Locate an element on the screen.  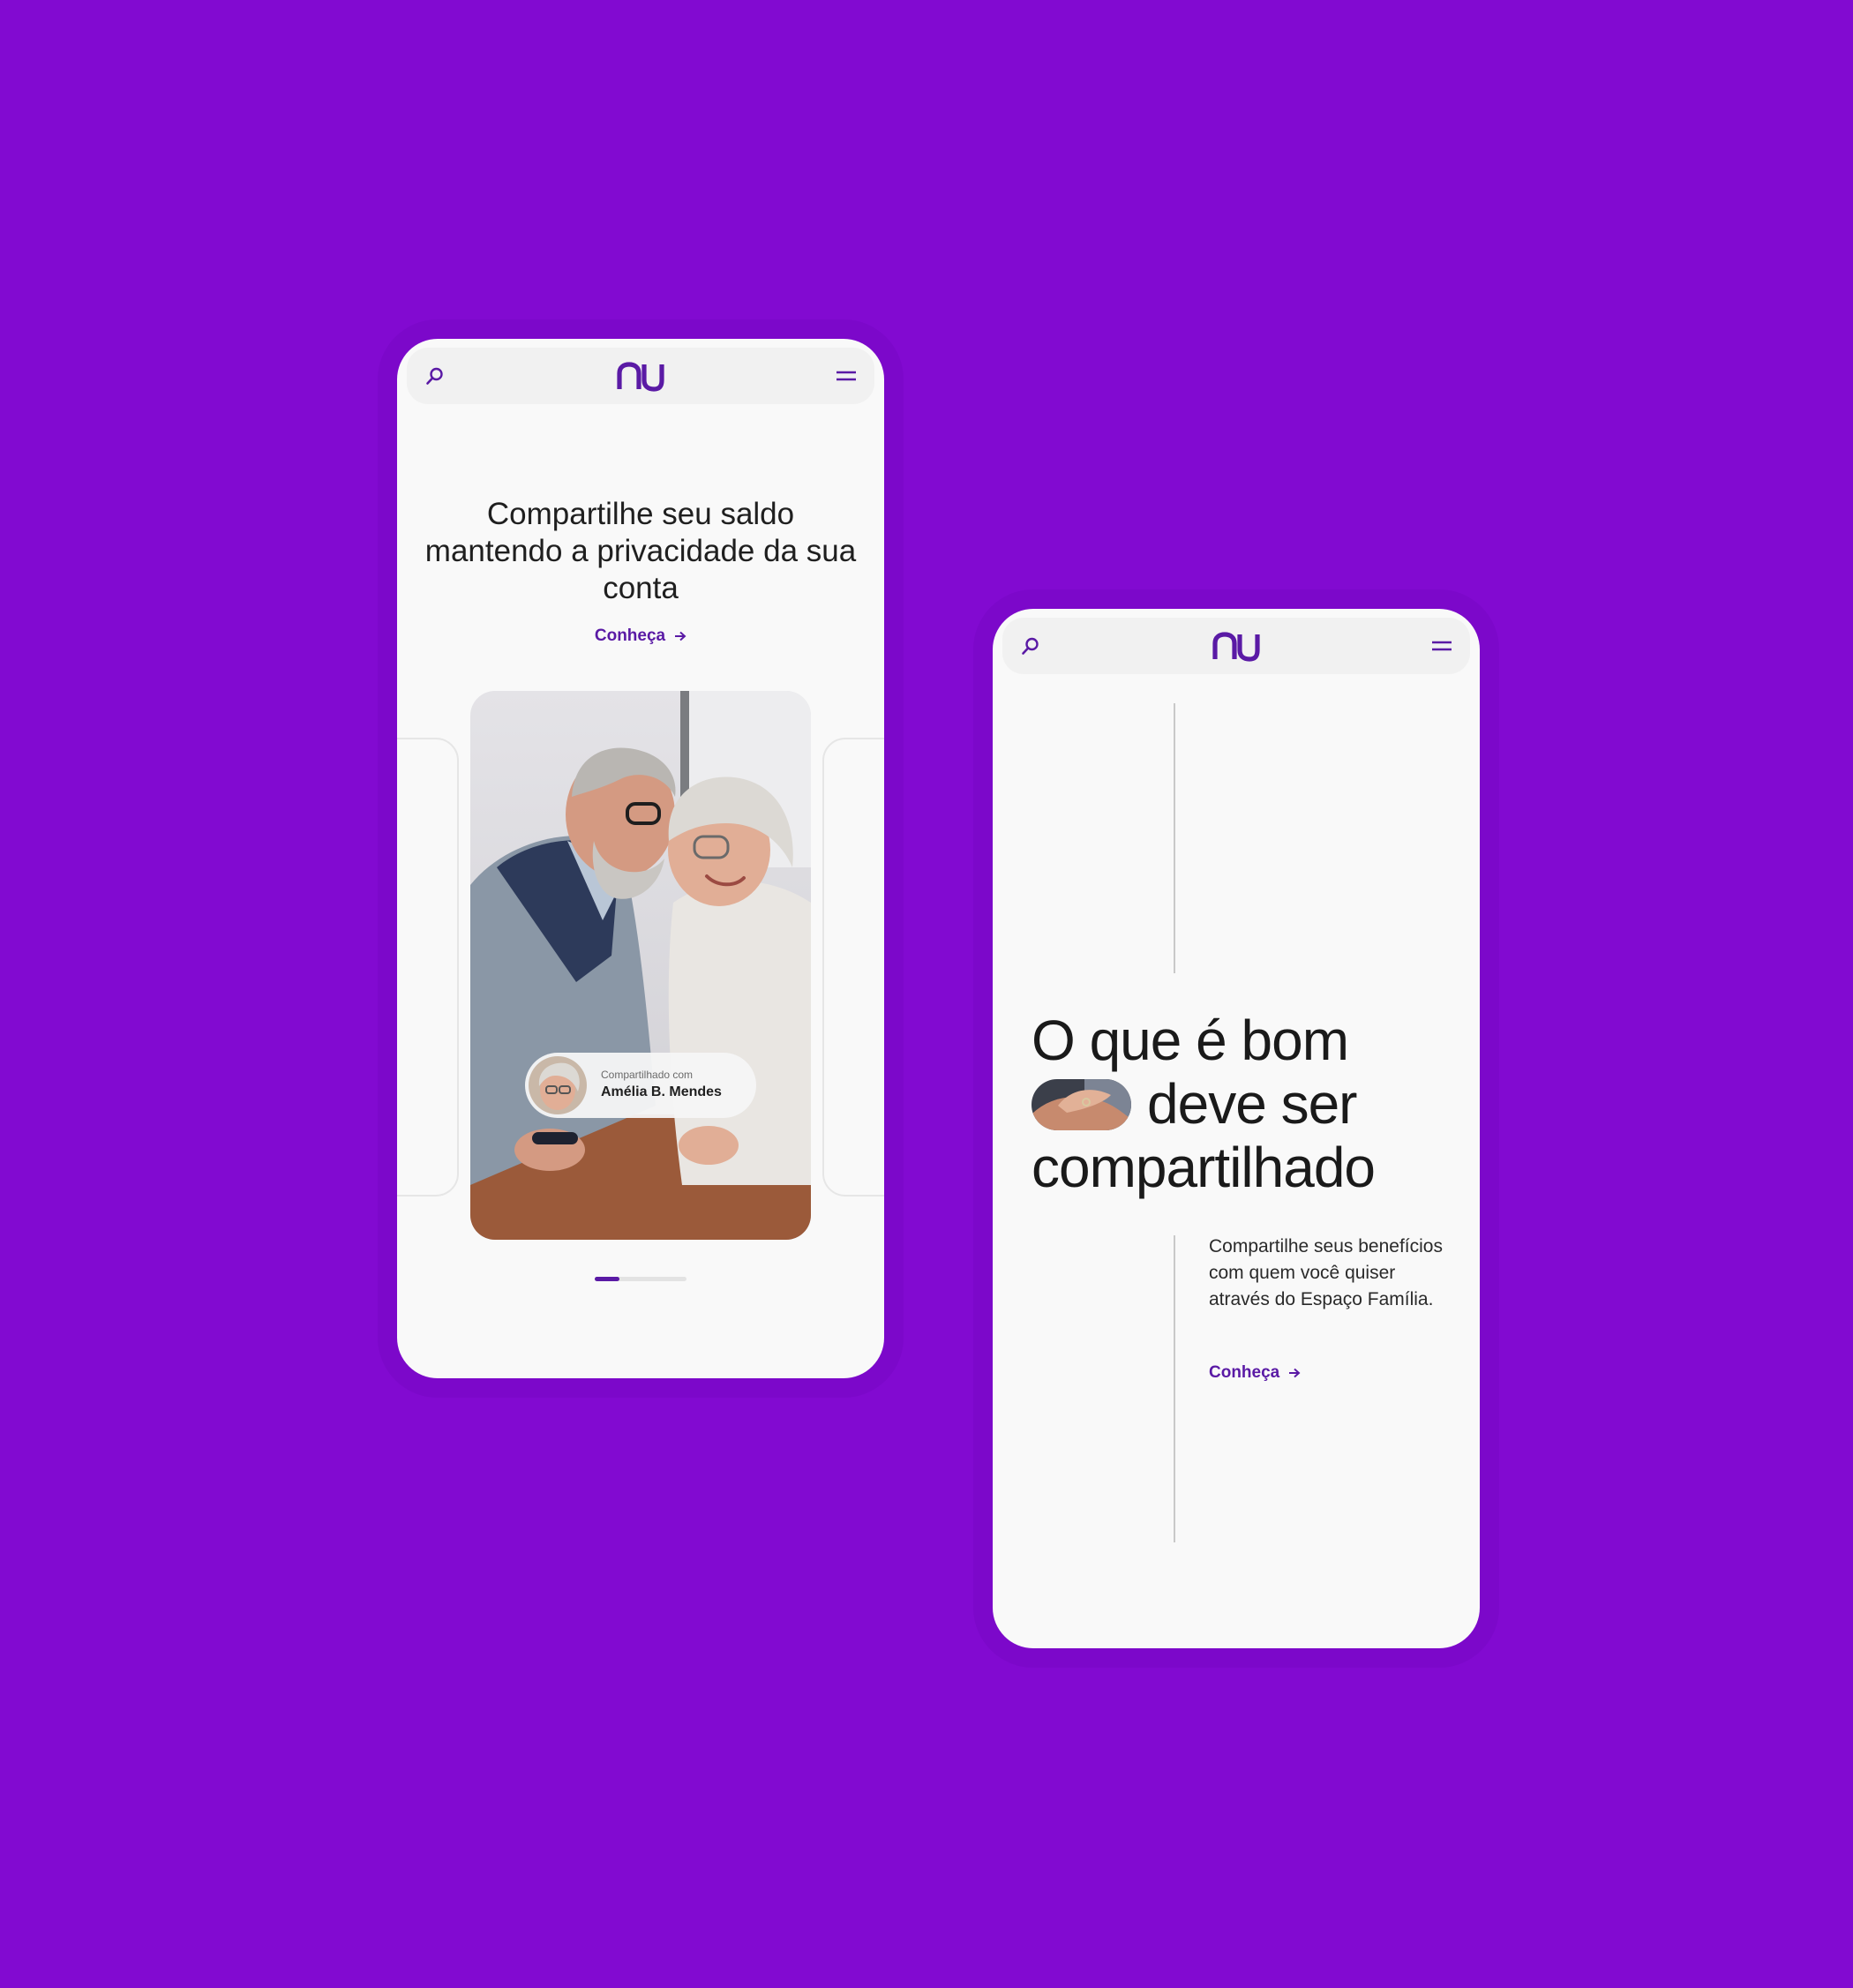
headline-line-1: O que é bom is located at coordinates (1190, 1040).